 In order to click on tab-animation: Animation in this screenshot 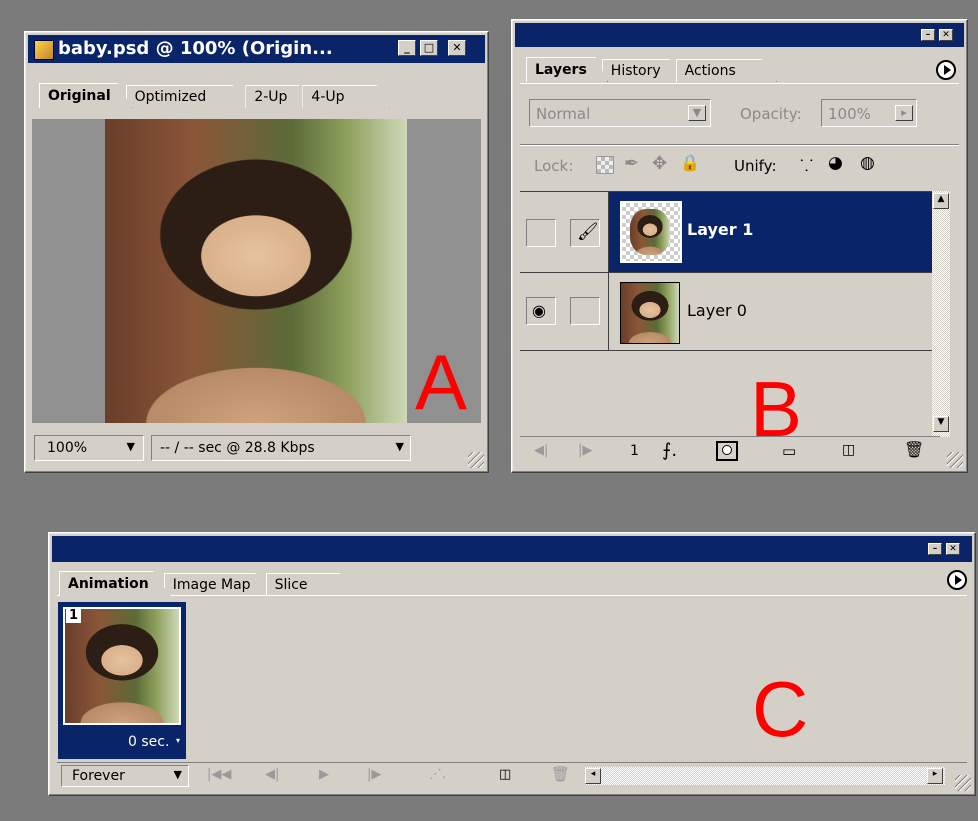, I will do `click(114, 583)`.